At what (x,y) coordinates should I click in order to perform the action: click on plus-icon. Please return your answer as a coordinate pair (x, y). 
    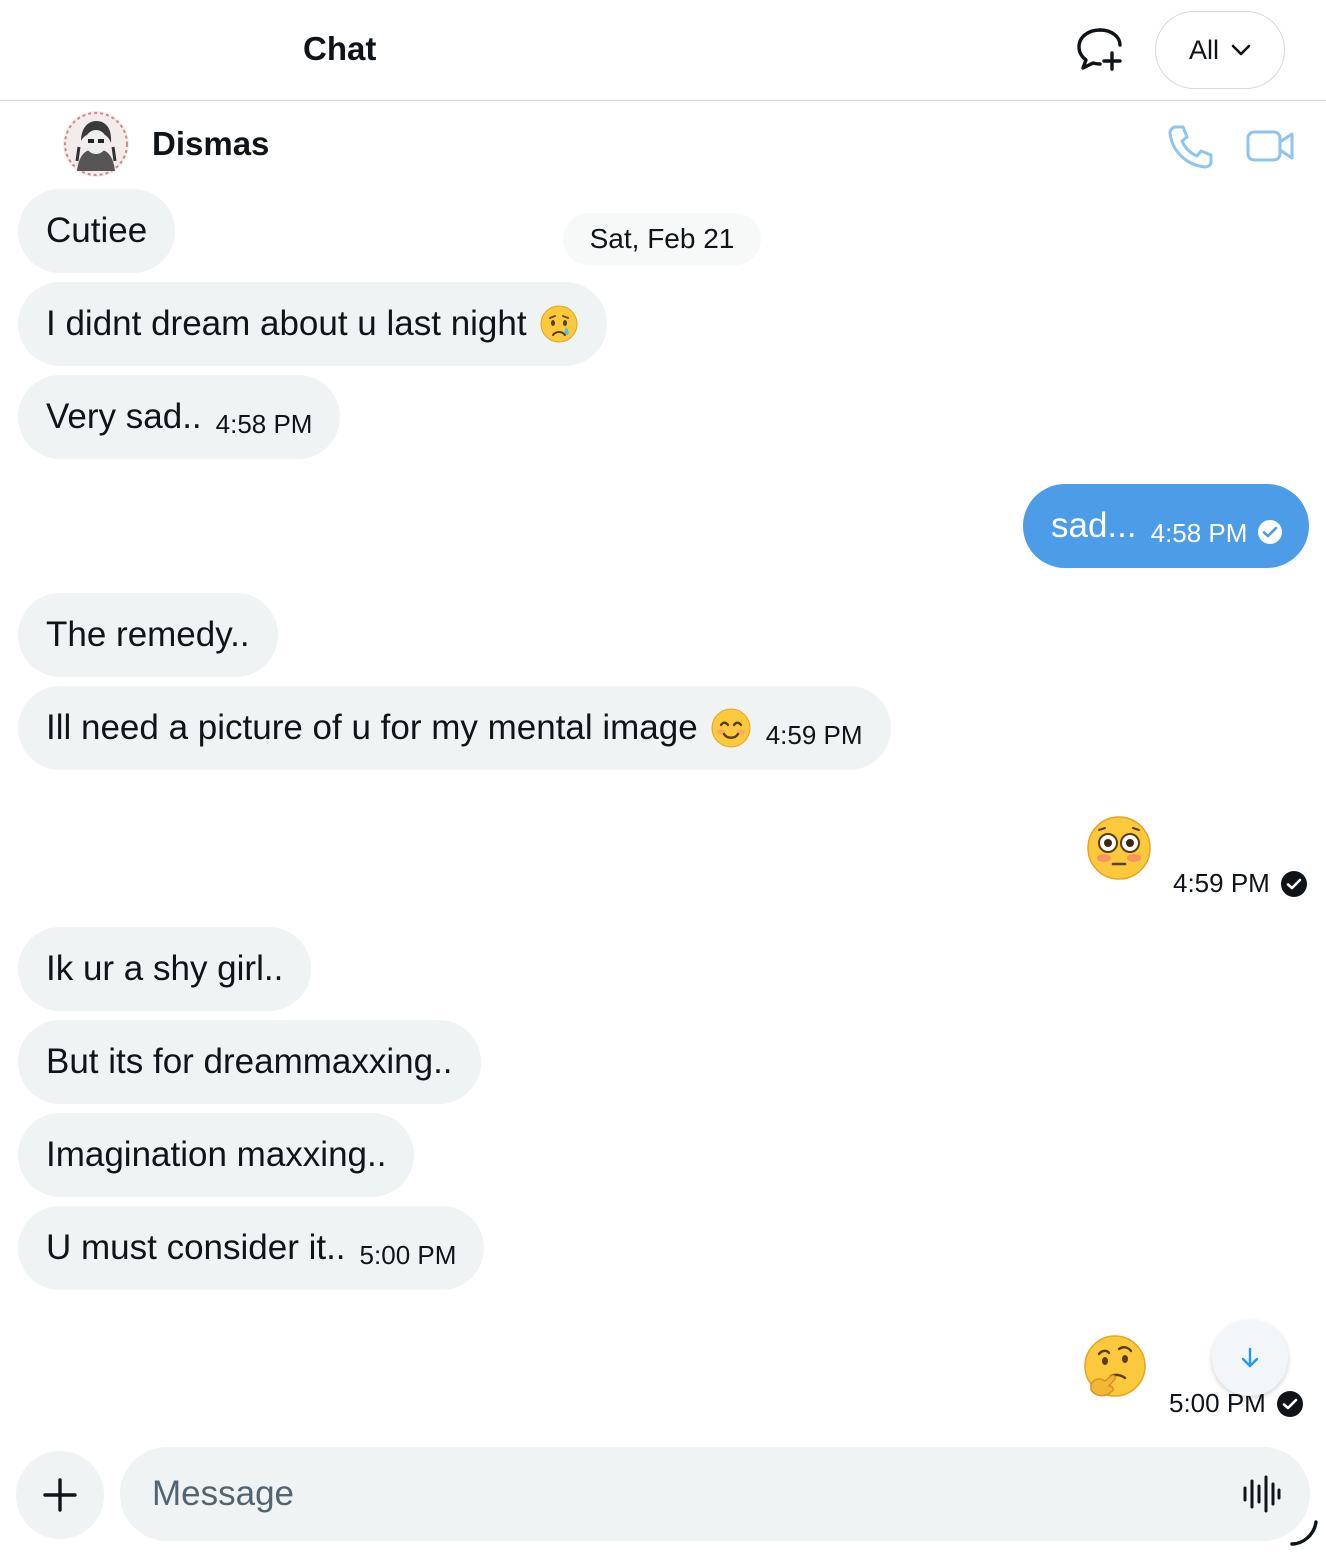
    Looking at the image, I should click on (60, 1495).